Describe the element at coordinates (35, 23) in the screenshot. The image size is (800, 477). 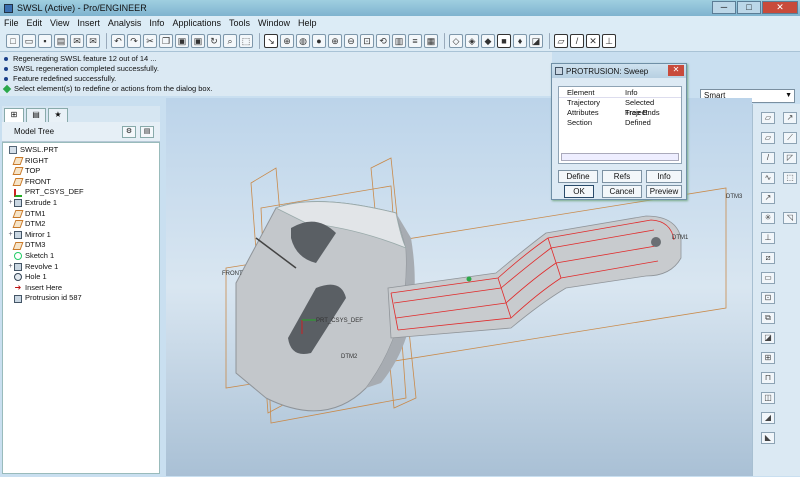
I see `menu-edit: Edit` at that location.